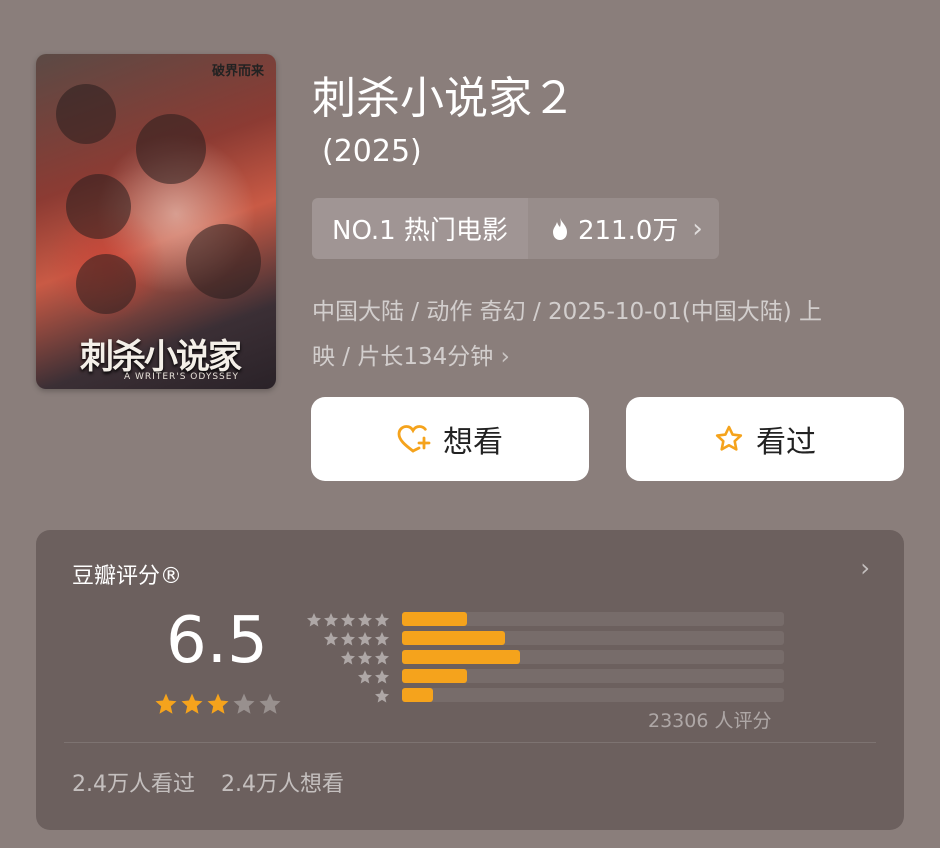 This screenshot has height=848, width=940. Describe the element at coordinates (414, 439) in the screenshot. I see `heart-plus-icon` at that location.